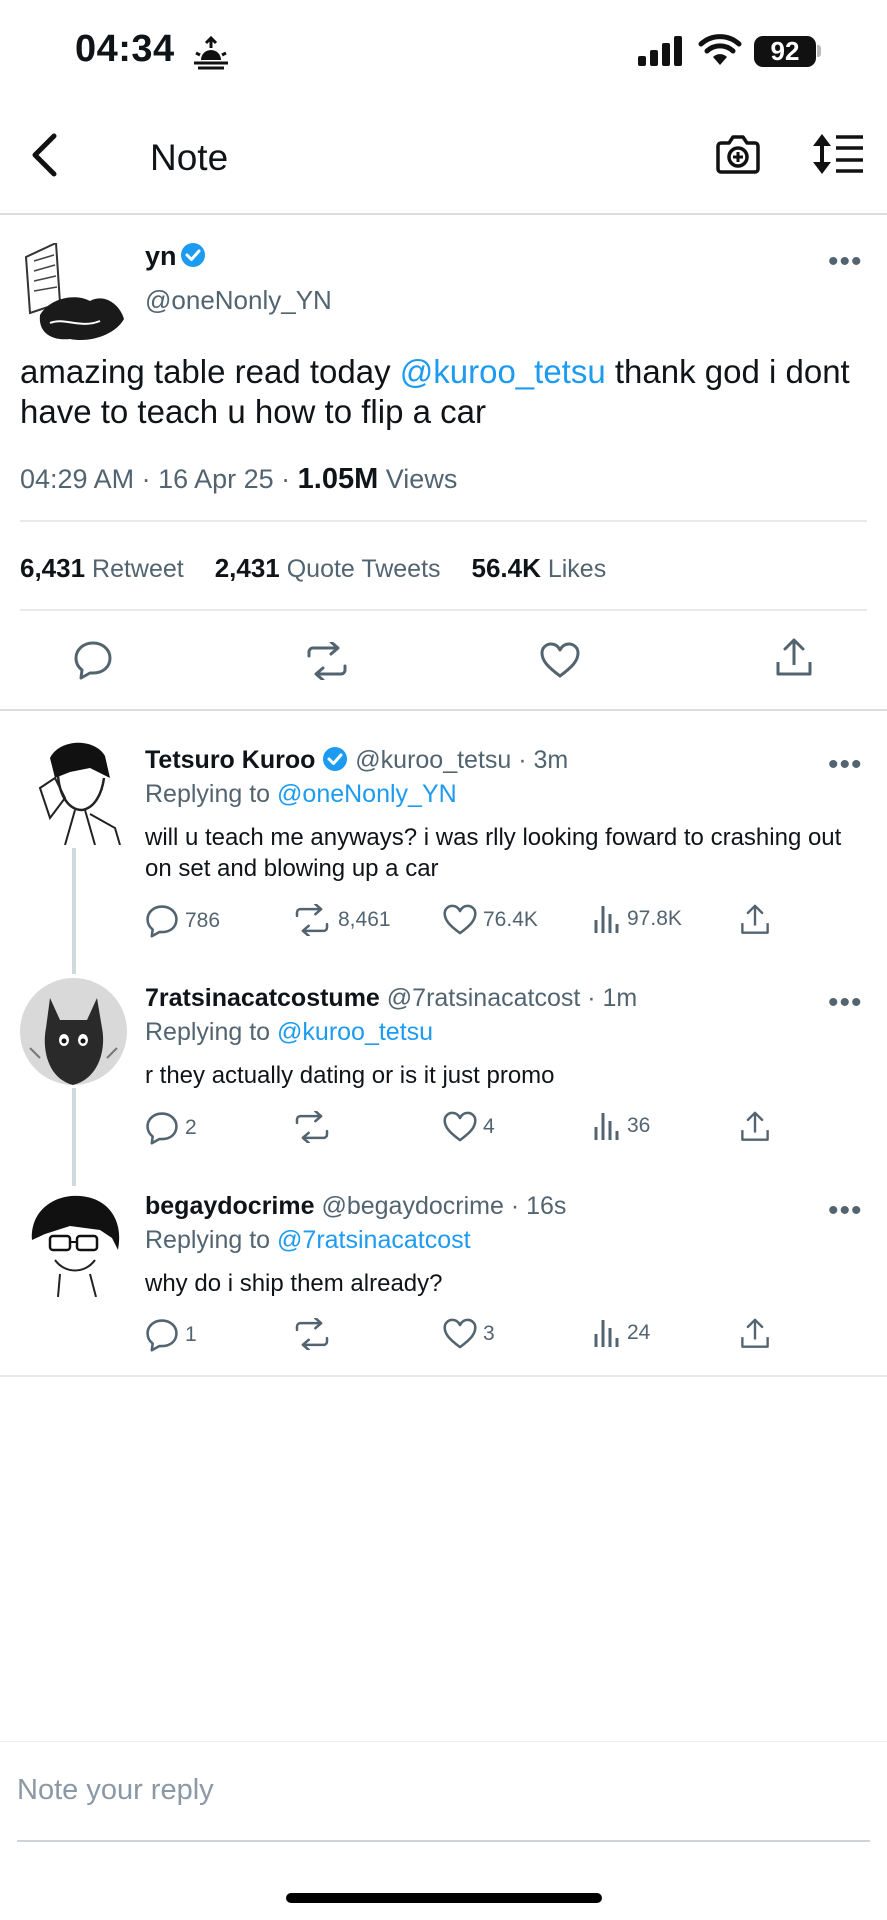 The height and width of the screenshot is (1920, 887). What do you see at coordinates (189, 157) in the screenshot?
I see `page-title: Note` at bounding box center [189, 157].